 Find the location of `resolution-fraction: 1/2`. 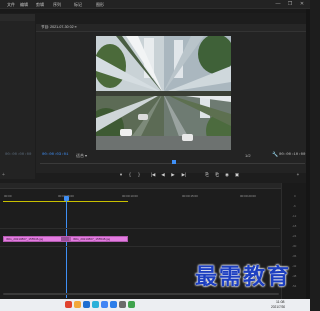

resolution-fraction: 1/2 is located at coordinates (248, 155).